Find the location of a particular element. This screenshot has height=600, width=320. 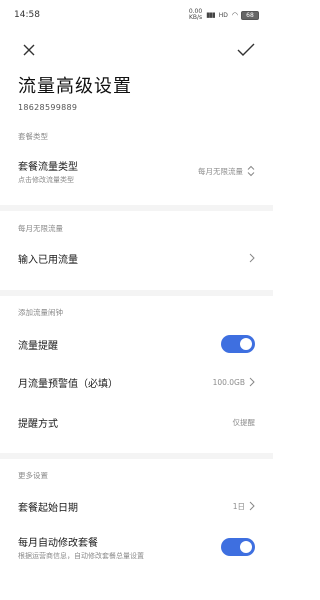

wifi-icon: ◠ is located at coordinates (234, 15).